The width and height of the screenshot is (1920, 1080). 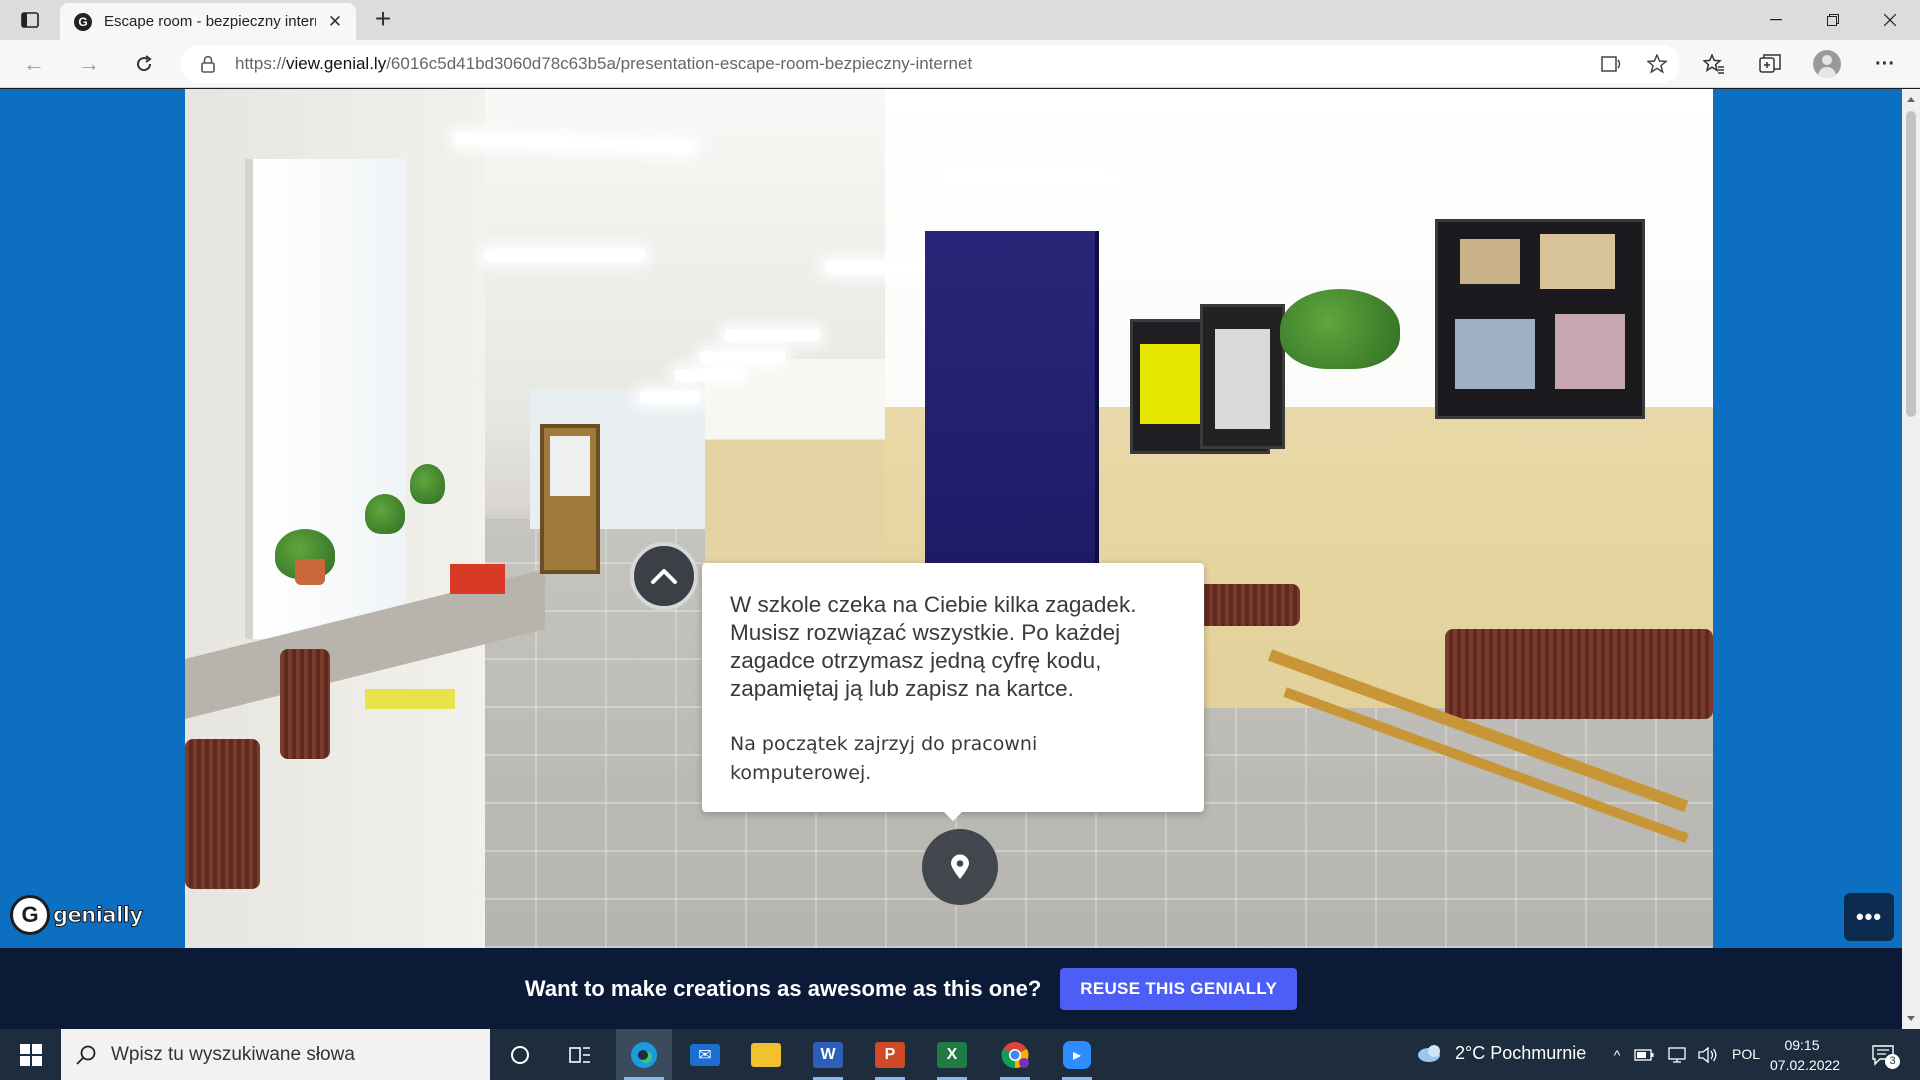 I want to click on search-placeholder: Wpisz tu wyszukiwane słowa, so click(x=233, y=1054).